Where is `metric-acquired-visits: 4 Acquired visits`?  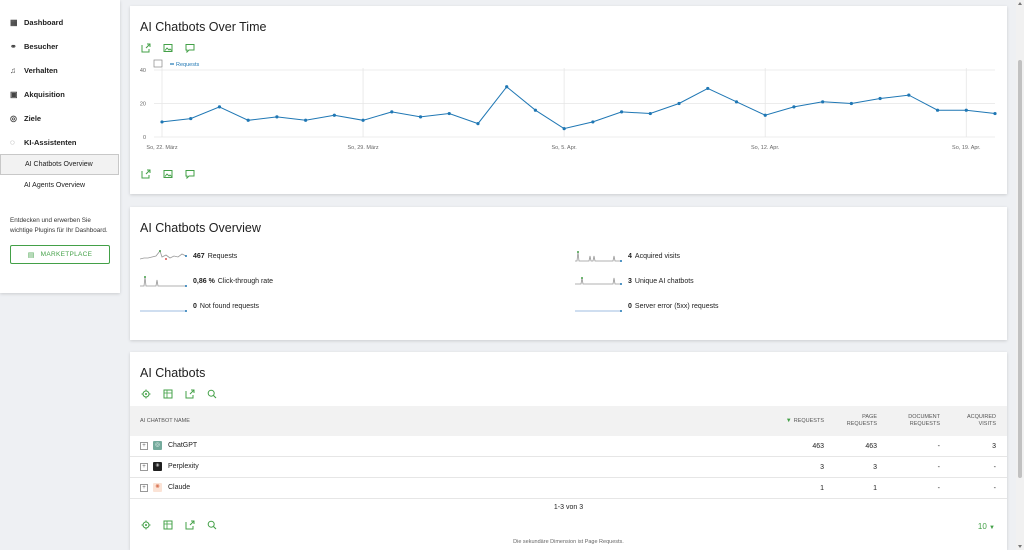 metric-acquired-visits: 4 Acquired visits is located at coordinates (627, 256).